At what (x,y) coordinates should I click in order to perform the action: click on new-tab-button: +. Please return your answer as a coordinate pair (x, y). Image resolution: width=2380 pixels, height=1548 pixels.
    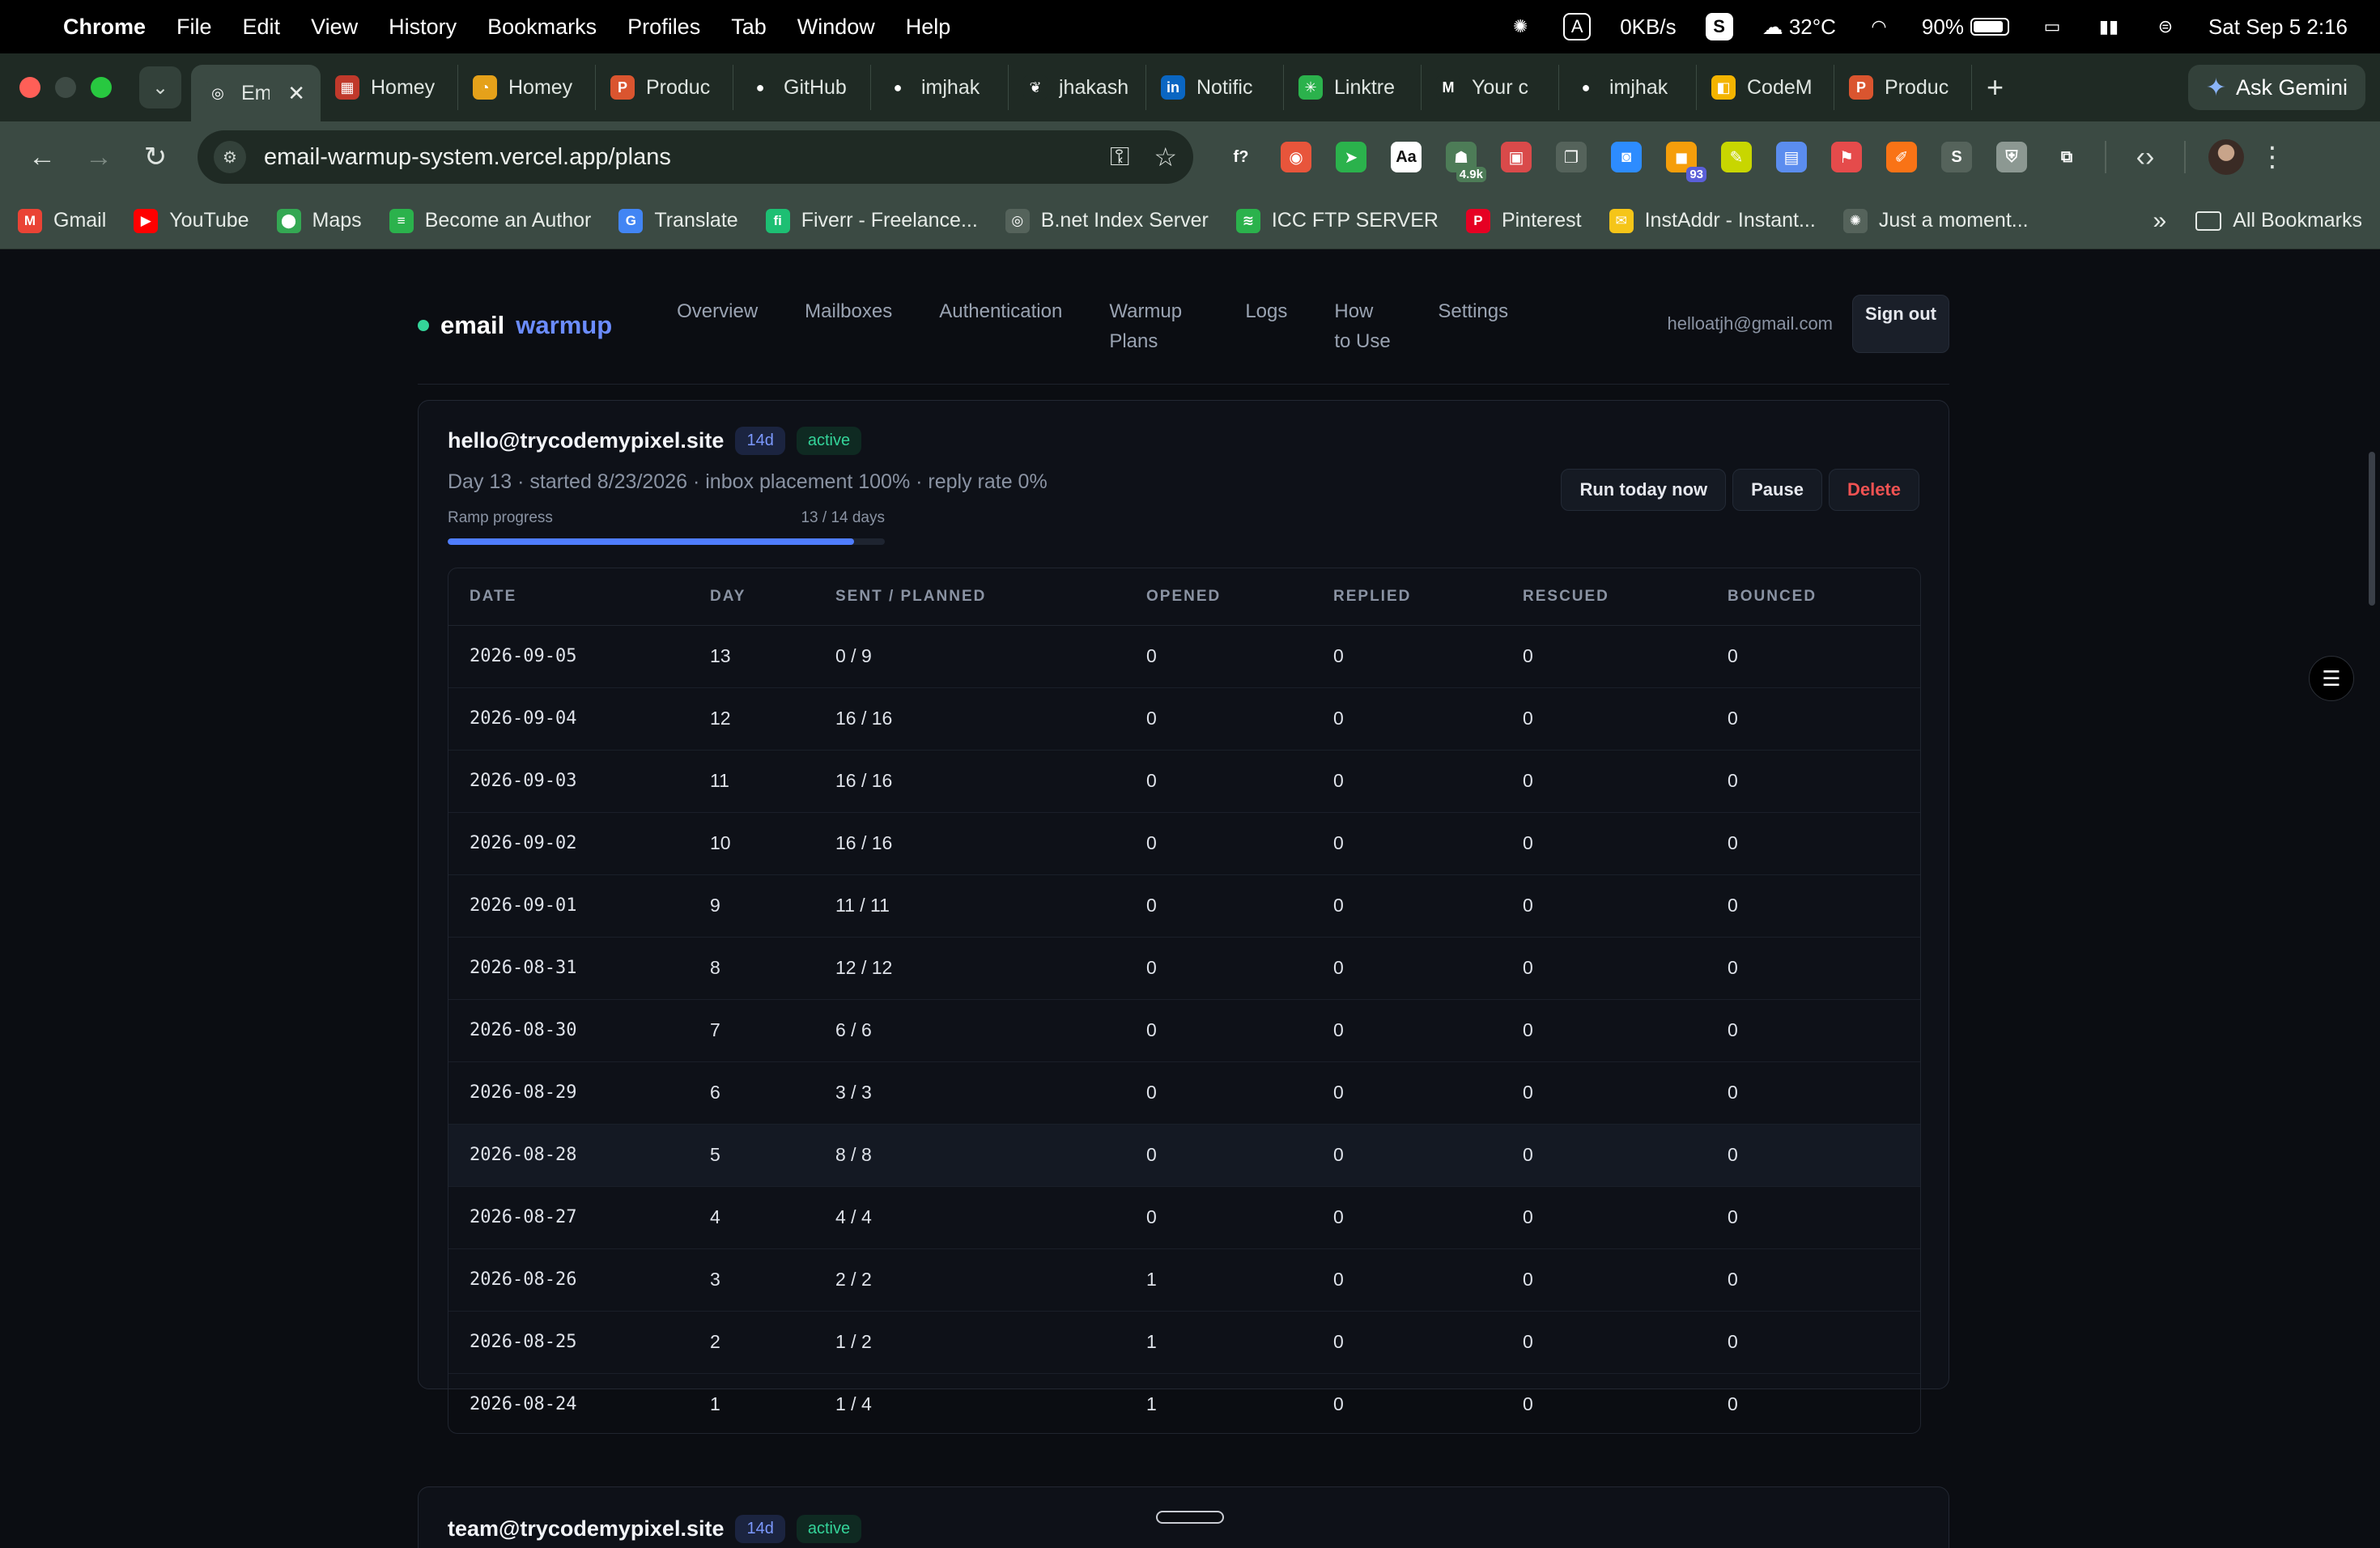
    Looking at the image, I should click on (1995, 87).